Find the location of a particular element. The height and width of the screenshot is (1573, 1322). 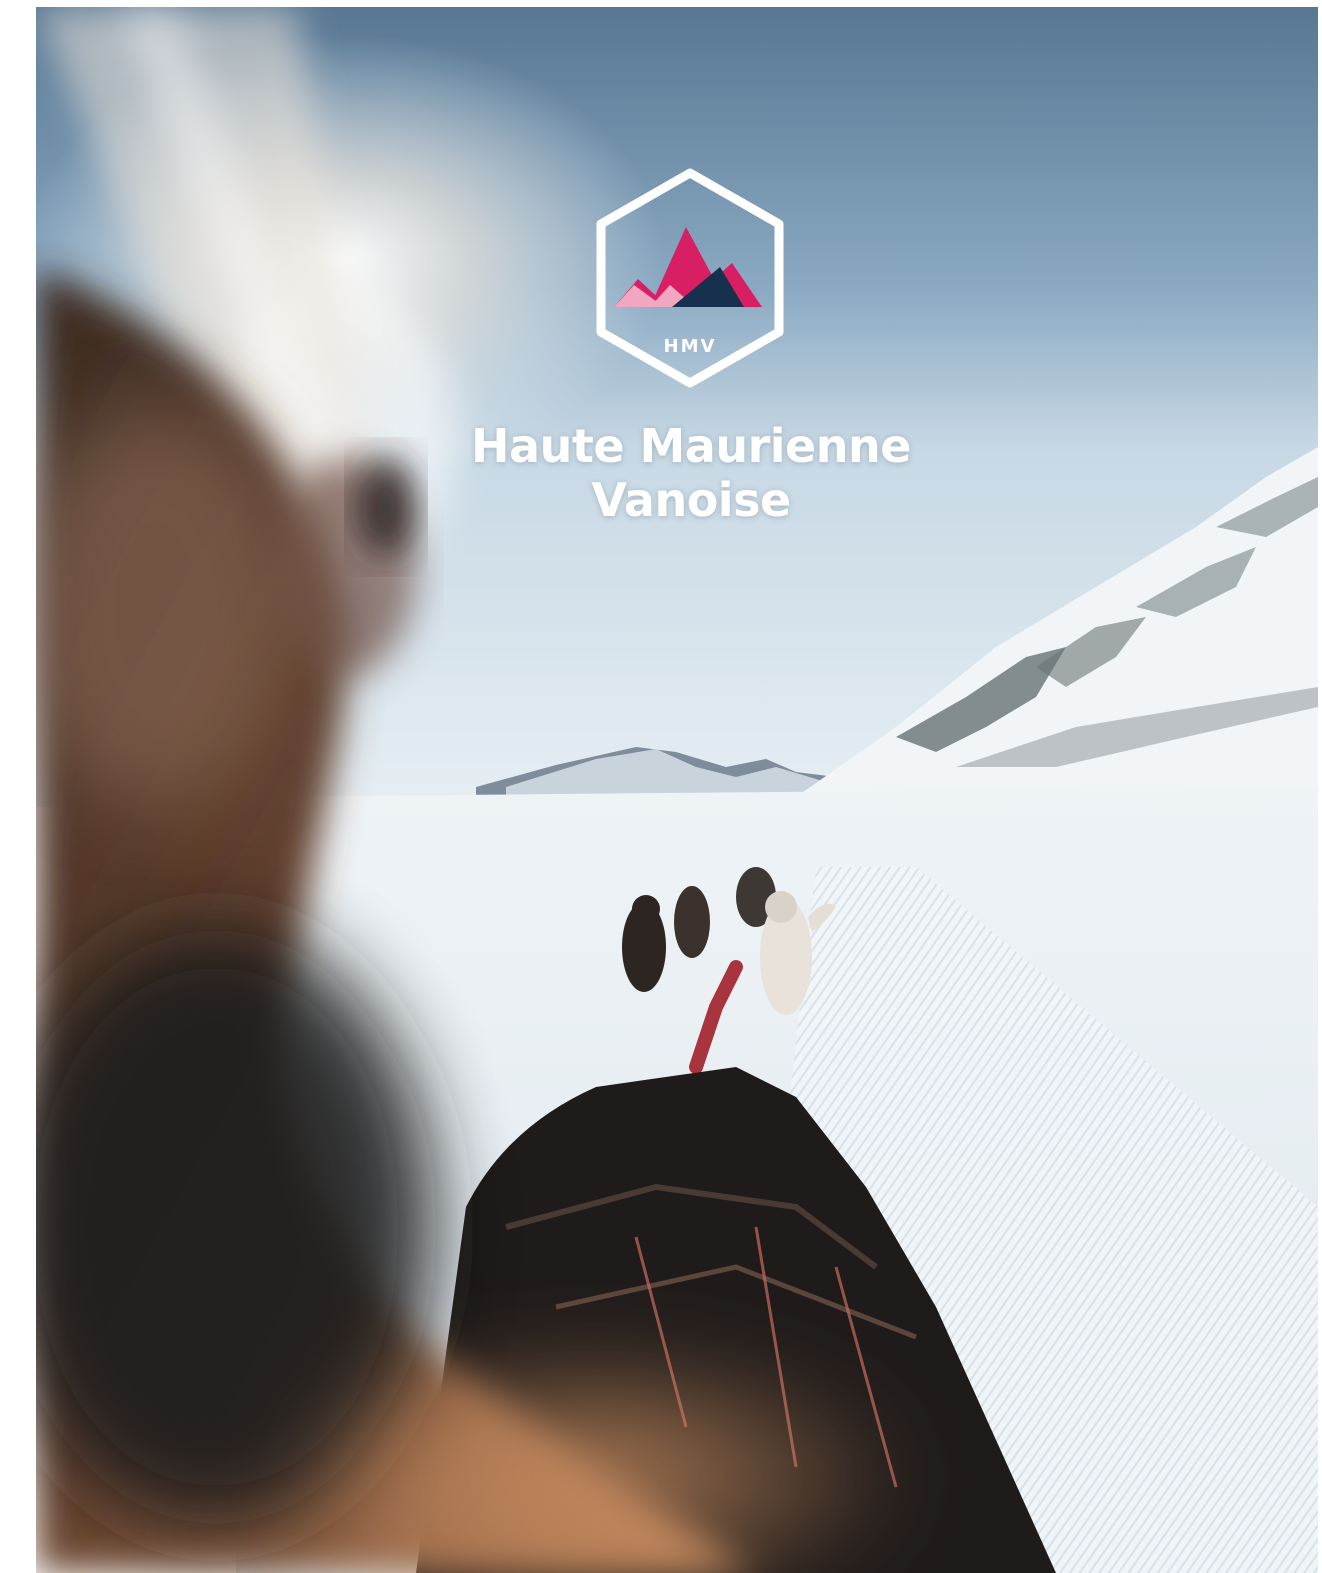

logo-badge-text: HMV is located at coordinates (690, 346).